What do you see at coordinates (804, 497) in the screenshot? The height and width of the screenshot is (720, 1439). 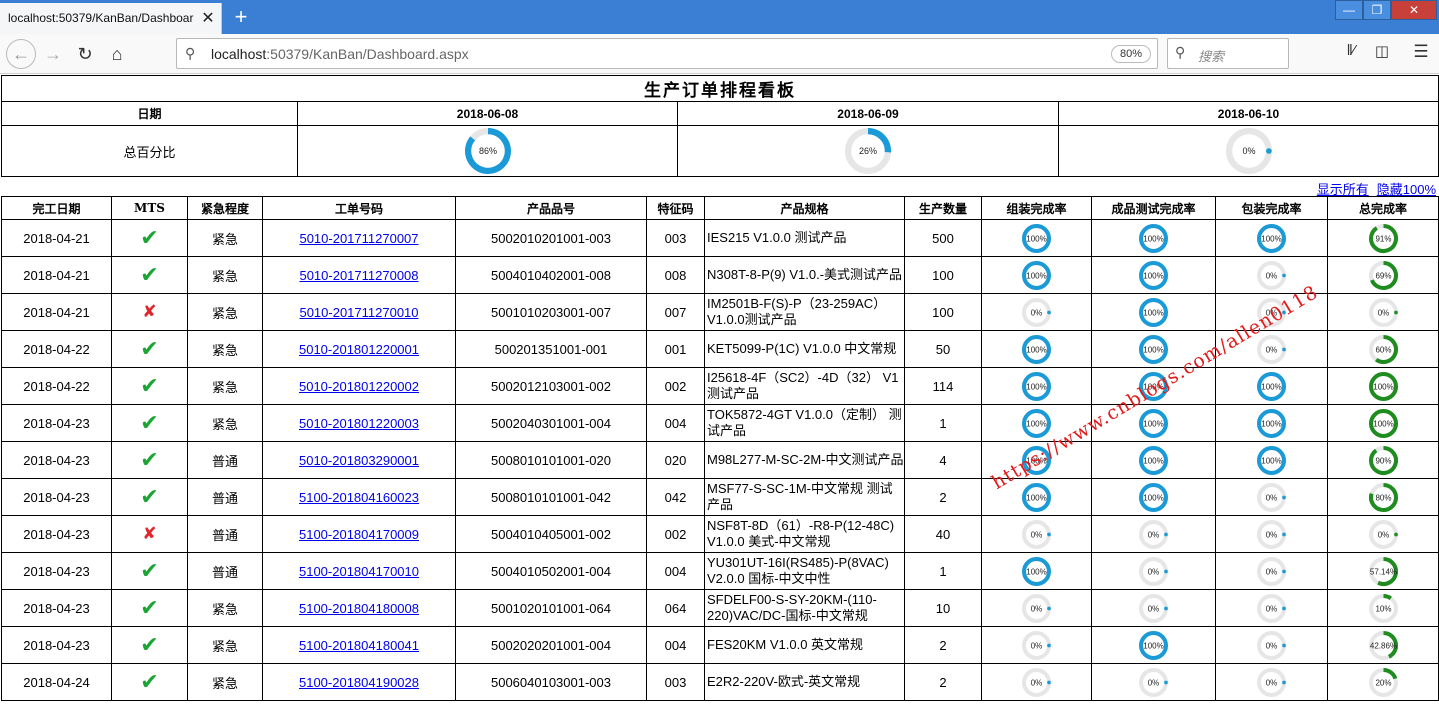 I see `product-spec-cell: MSF77-S-SC-1M-中文常规 测试产品` at bounding box center [804, 497].